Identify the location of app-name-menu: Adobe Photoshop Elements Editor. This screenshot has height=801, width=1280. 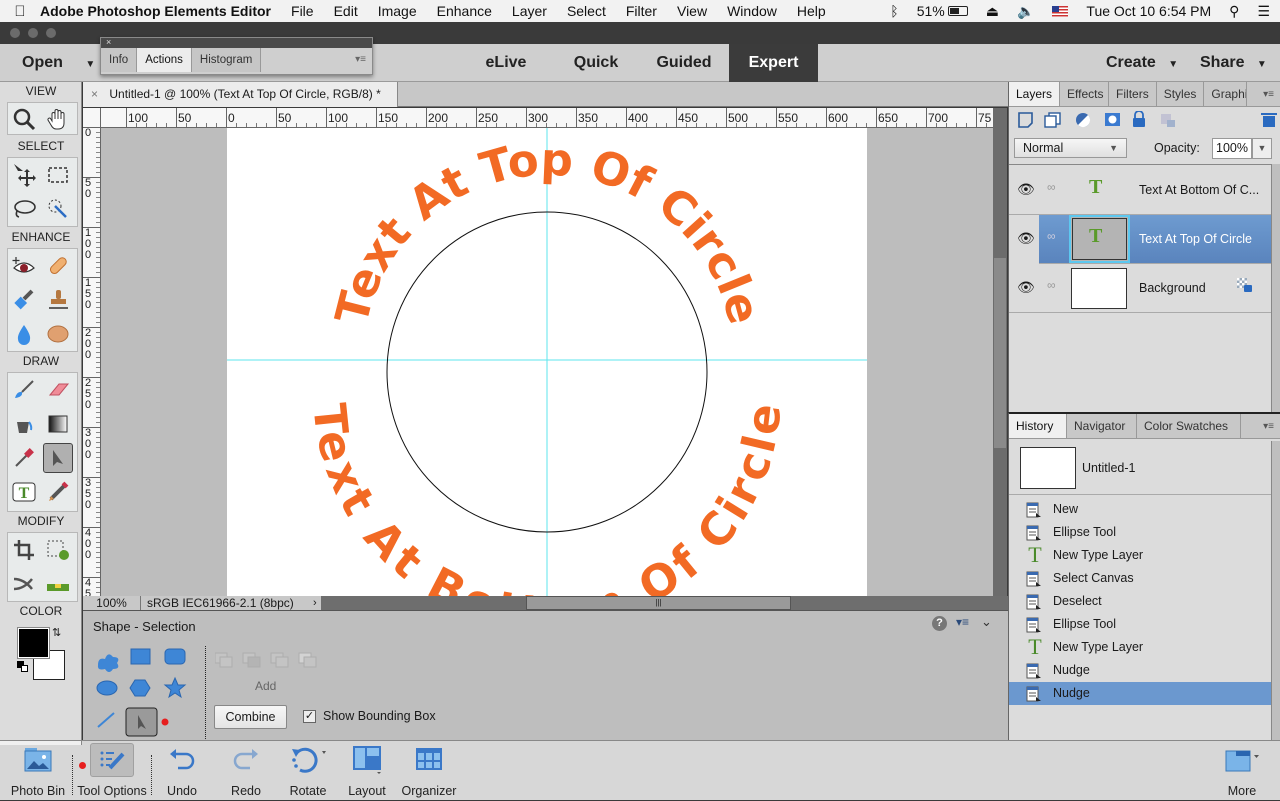
(155, 11).